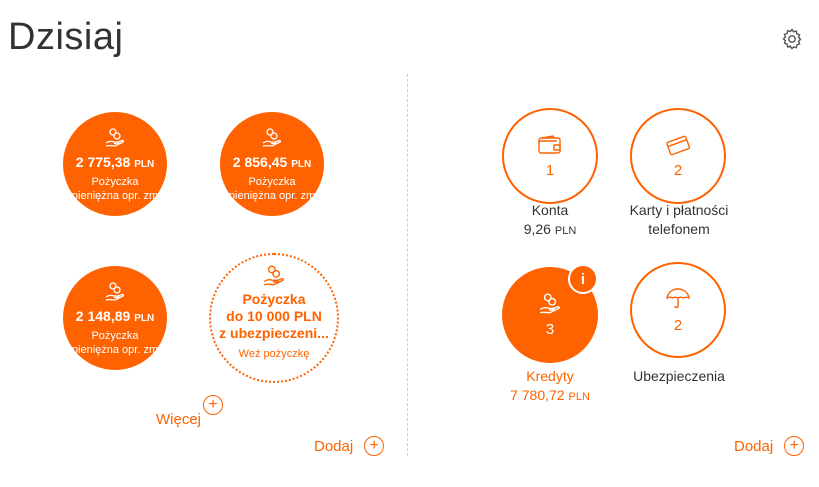 The image size is (819, 487). What do you see at coordinates (274, 354) in the screenshot?
I see `offer-cta: Weź pożyczkę` at bounding box center [274, 354].